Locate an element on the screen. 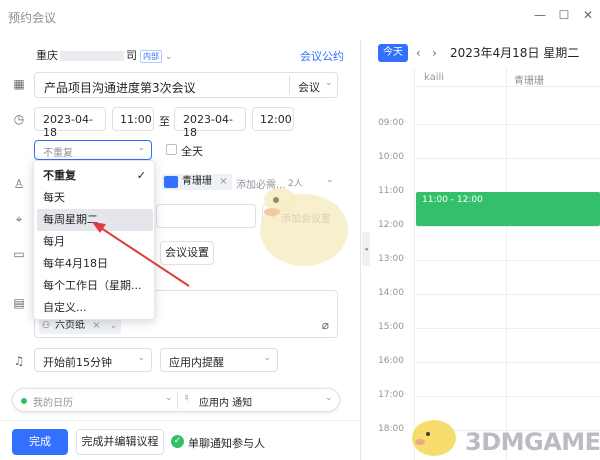  organizer-name-redacted is located at coordinates (92, 56).